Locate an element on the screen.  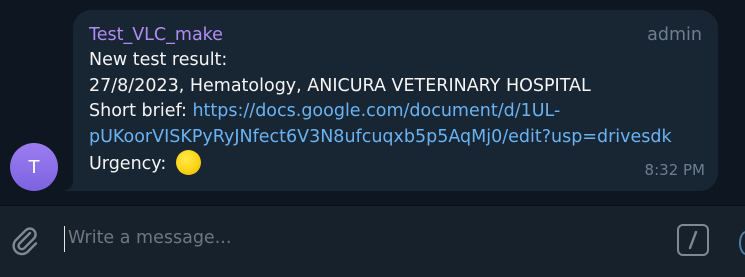
document-link: https://docs.google.com/document/d/1UL- is located at coordinates (376, 111).